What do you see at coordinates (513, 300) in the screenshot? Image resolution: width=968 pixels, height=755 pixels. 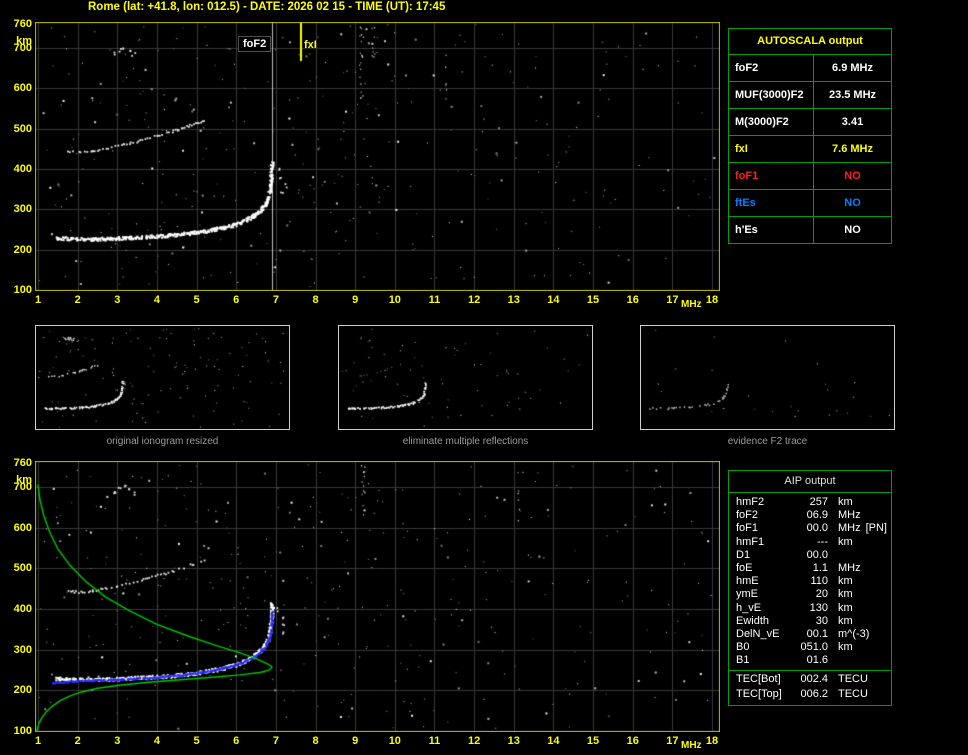 I see `x-tick-label: 13` at bounding box center [513, 300].